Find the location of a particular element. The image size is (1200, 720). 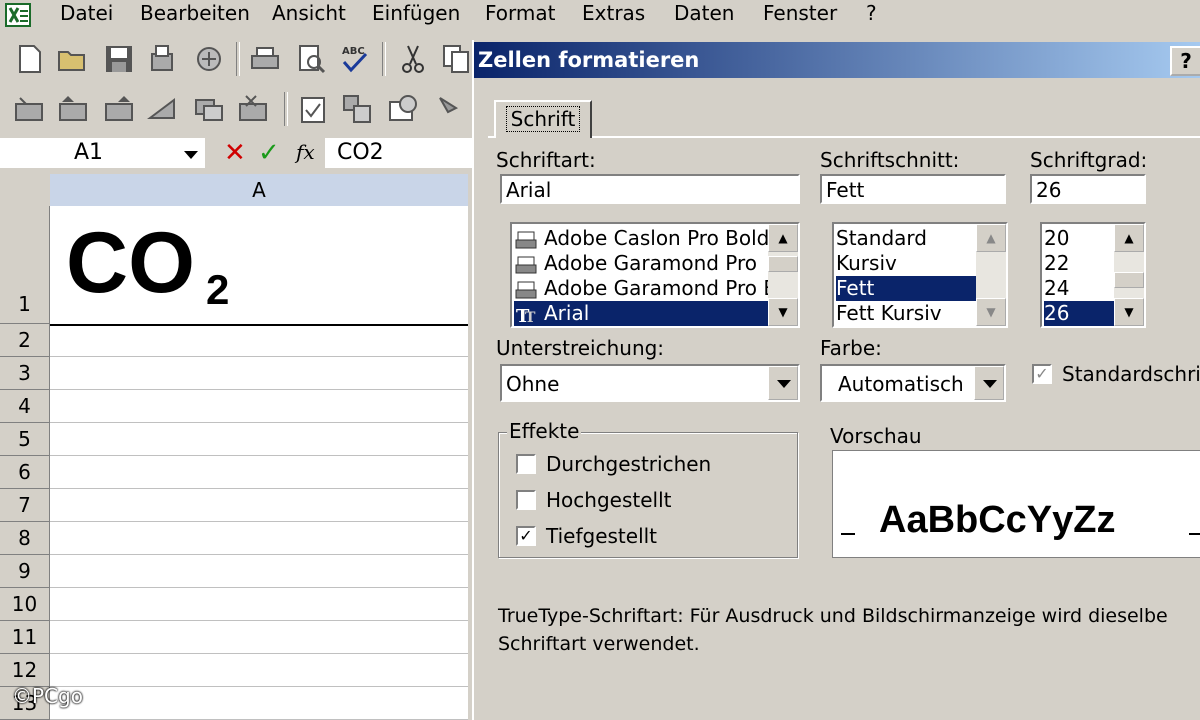

spelling-check-icon: ABC is located at coordinates (355, 59).